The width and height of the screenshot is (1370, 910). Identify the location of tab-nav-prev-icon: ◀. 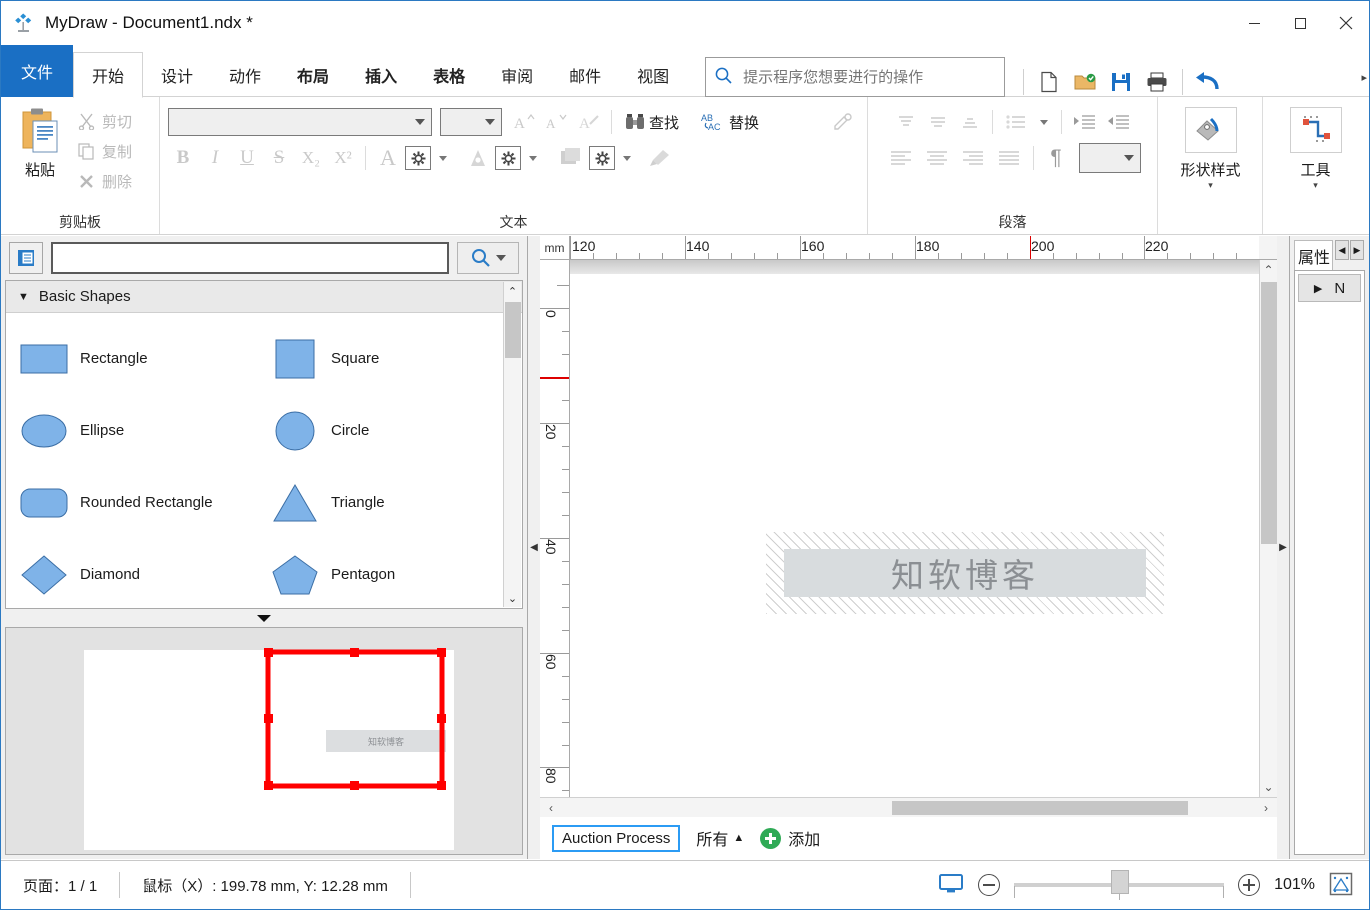
(1342, 250).